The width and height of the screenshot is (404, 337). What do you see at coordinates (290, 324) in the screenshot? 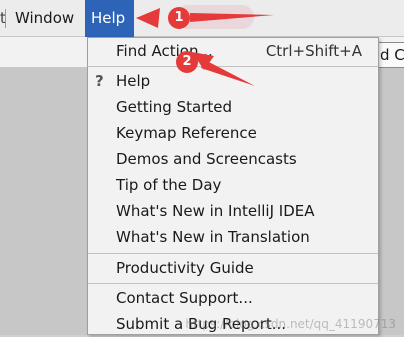
I see `watermark: https://blog.csdn.net/qq_41190713` at bounding box center [290, 324].